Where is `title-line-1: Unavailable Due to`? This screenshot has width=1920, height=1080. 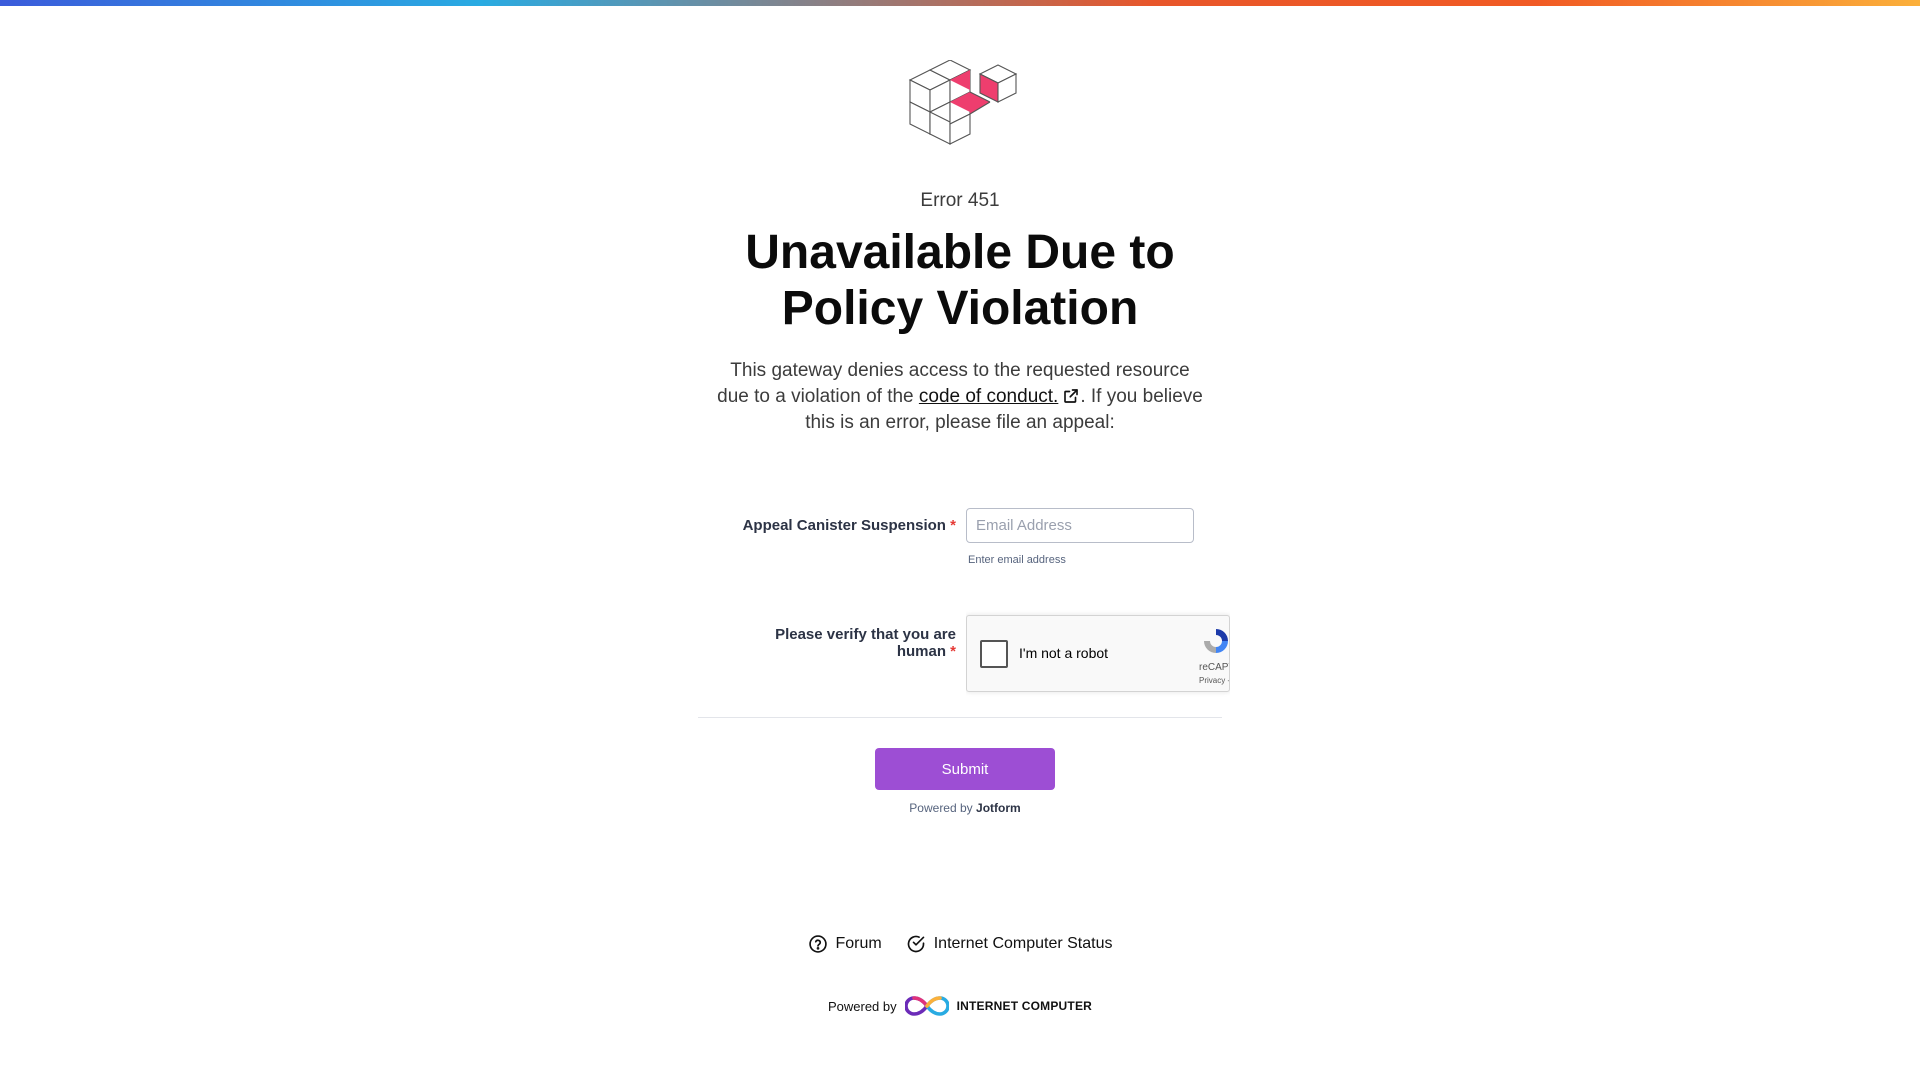
title-line-1: Unavailable Due to is located at coordinates (960, 252).